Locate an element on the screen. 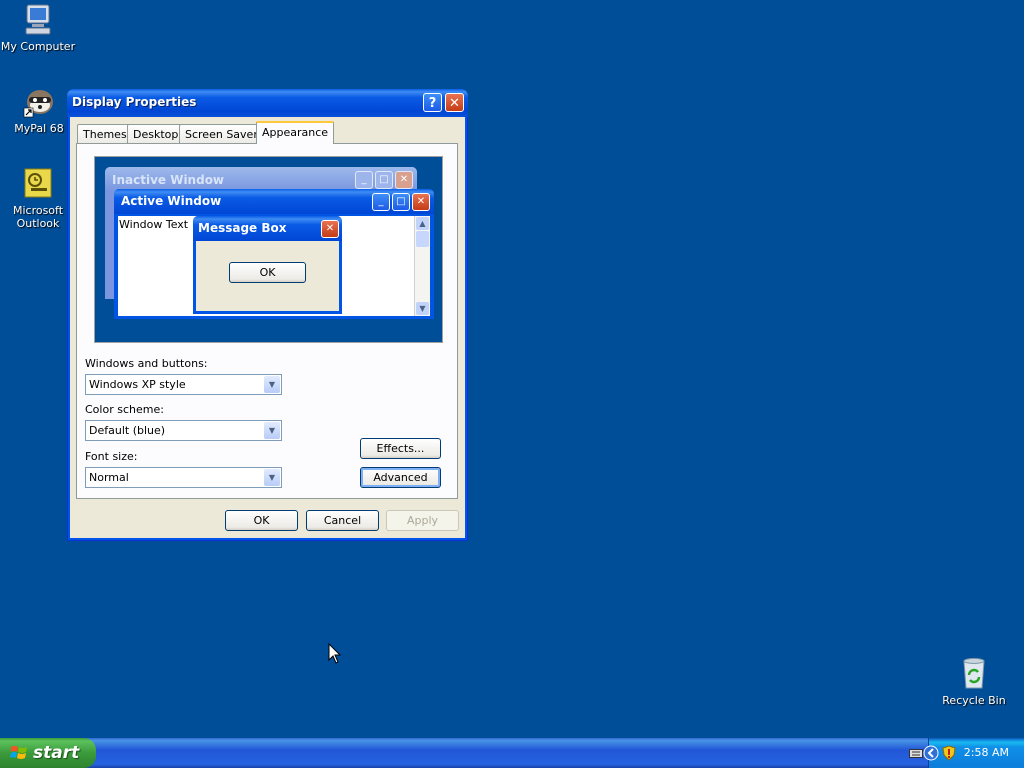  desktop-icon-recycle-bin: Recycle Bin is located at coordinates (974, 682).